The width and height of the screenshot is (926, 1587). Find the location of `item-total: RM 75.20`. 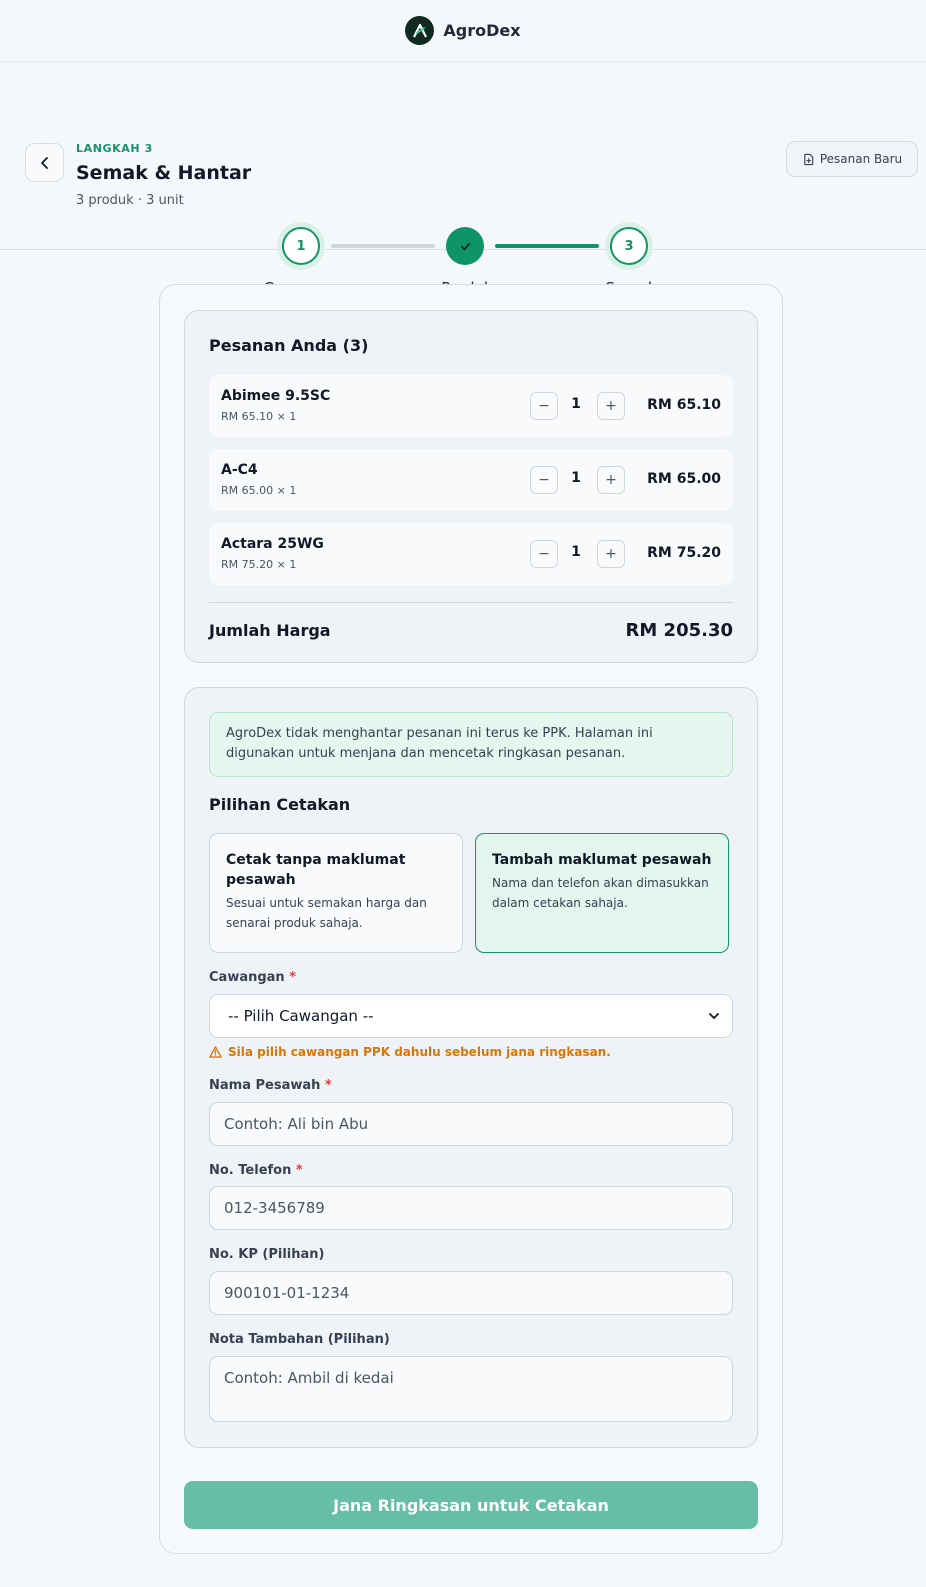

item-total: RM 75.20 is located at coordinates (684, 553).